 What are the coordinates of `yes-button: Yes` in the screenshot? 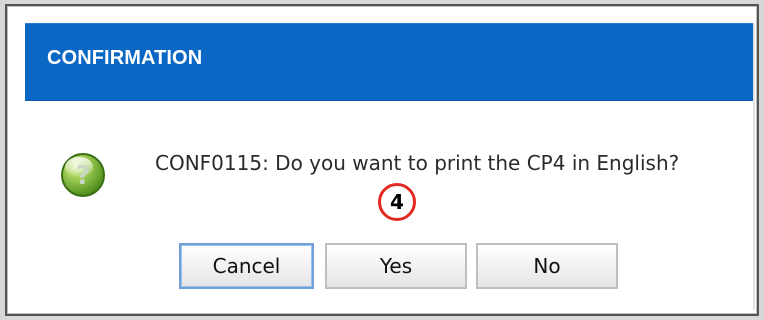 It's located at (396, 266).